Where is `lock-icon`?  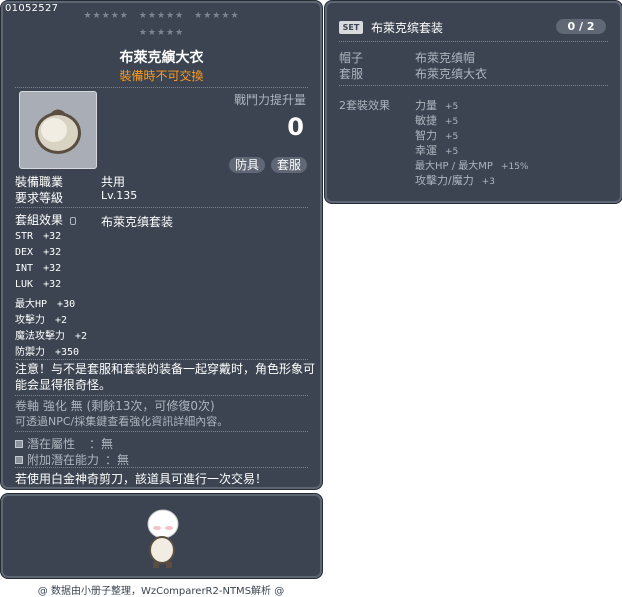
lock-icon is located at coordinates (72, 221).